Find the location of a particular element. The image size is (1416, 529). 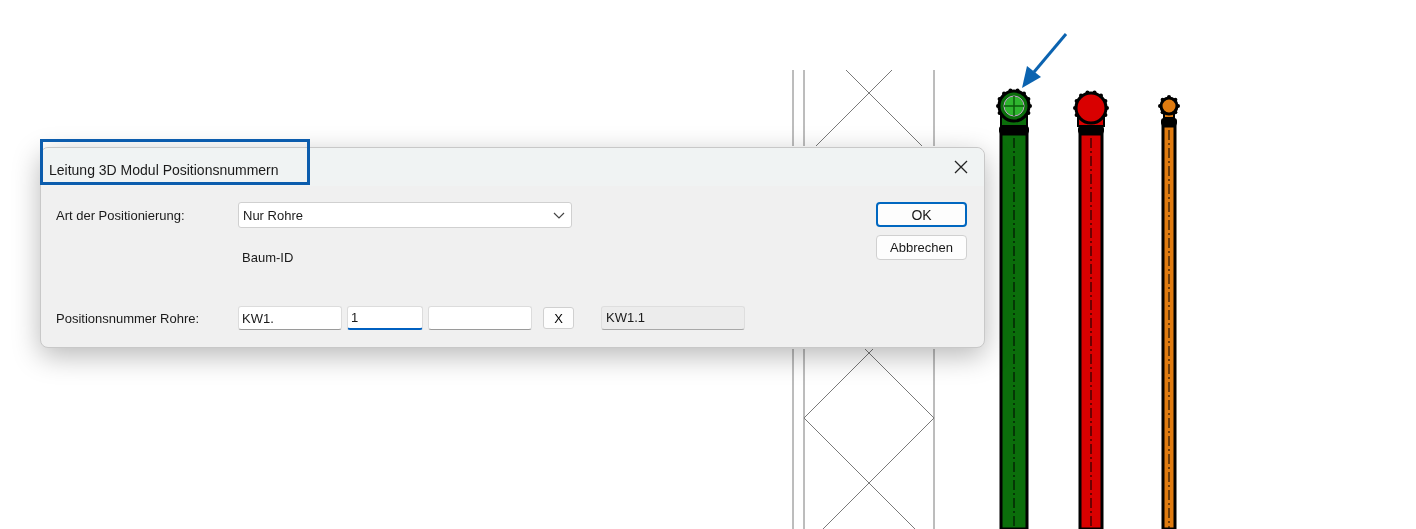

window-title: Leitung 3D Modul Positionsnummern is located at coordinates (164, 169).